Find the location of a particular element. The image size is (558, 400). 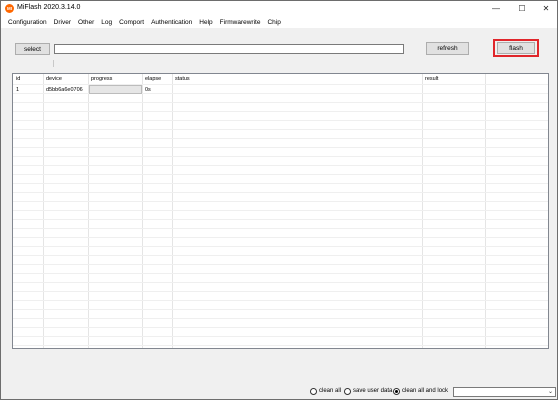

select-button: select is located at coordinates (32, 49).